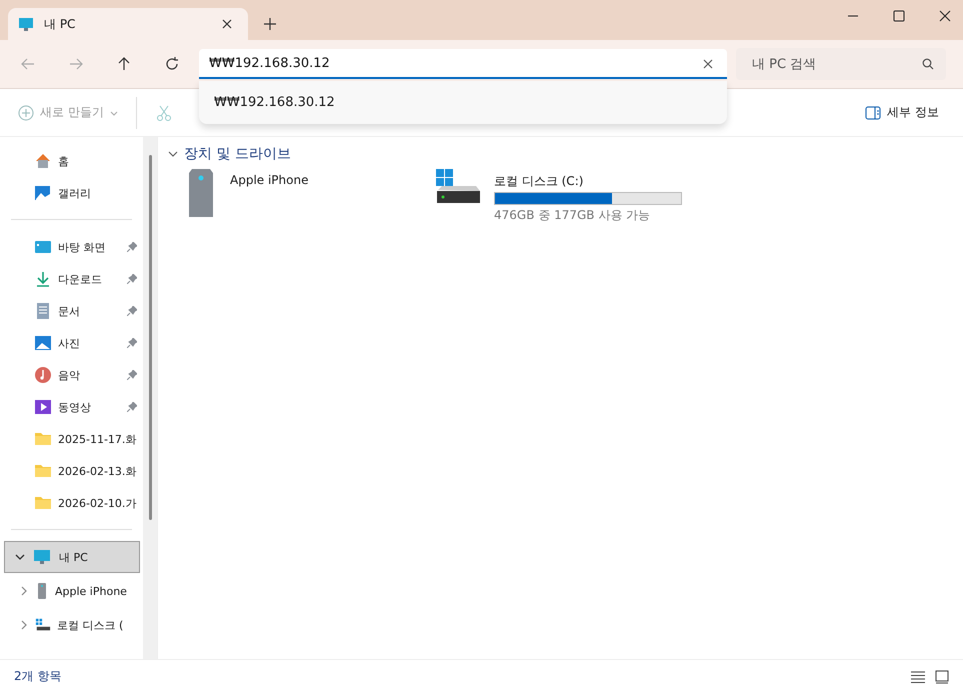 The image size is (963, 693). What do you see at coordinates (71, 161) in the screenshot?
I see `sidebar-item: 홈` at bounding box center [71, 161].